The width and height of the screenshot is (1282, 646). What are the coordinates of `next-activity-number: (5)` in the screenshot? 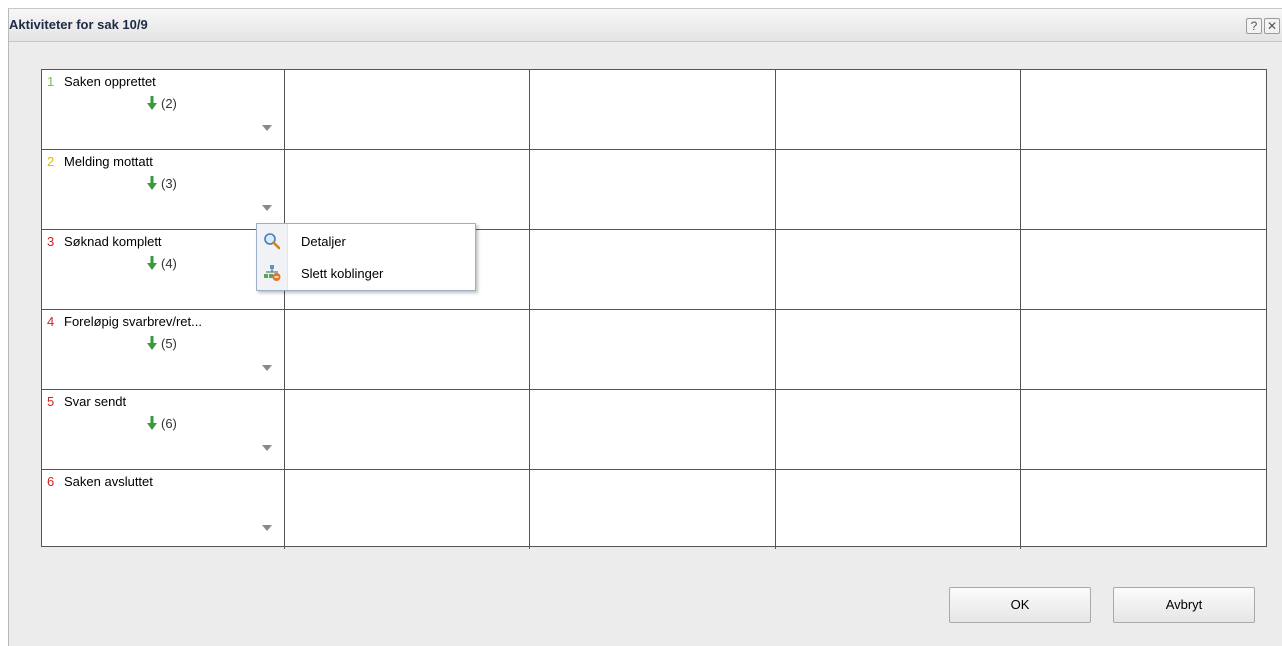 It's located at (169, 343).